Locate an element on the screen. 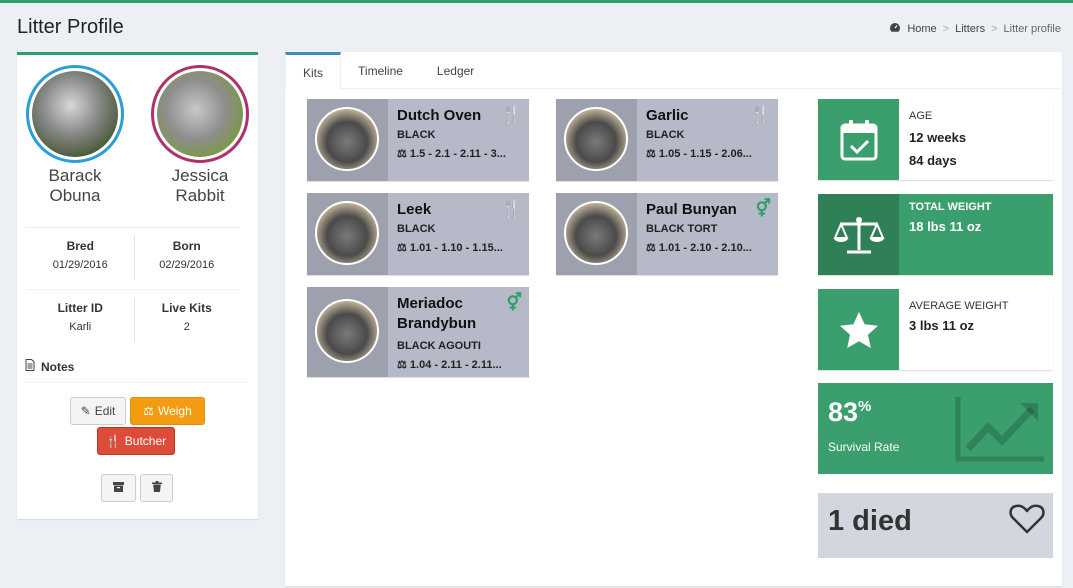 The image size is (1073, 588). star-icon is located at coordinates (858, 329).